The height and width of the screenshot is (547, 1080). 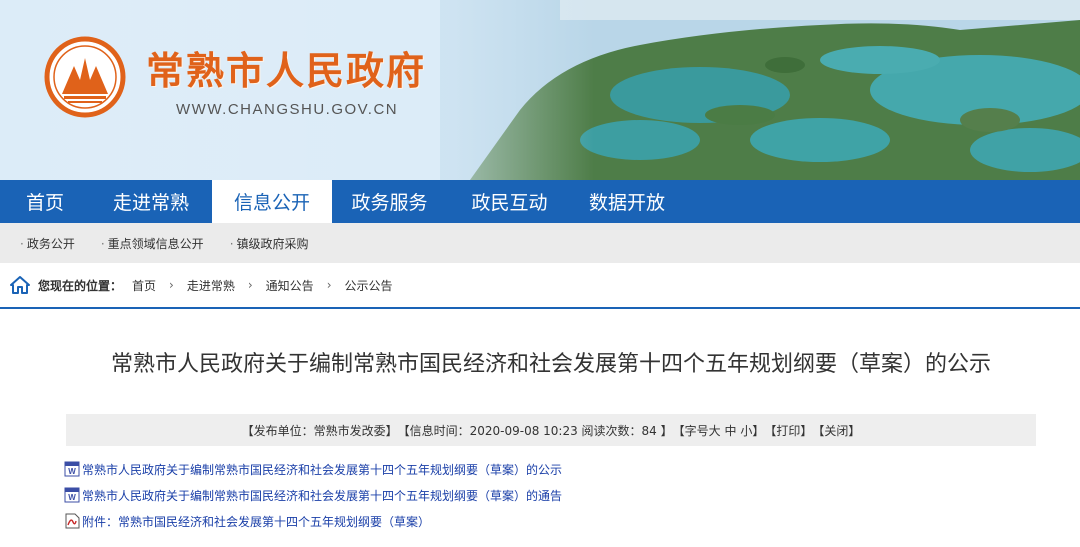 I want to click on print-button: 【打印】, so click(x=788, y=430).